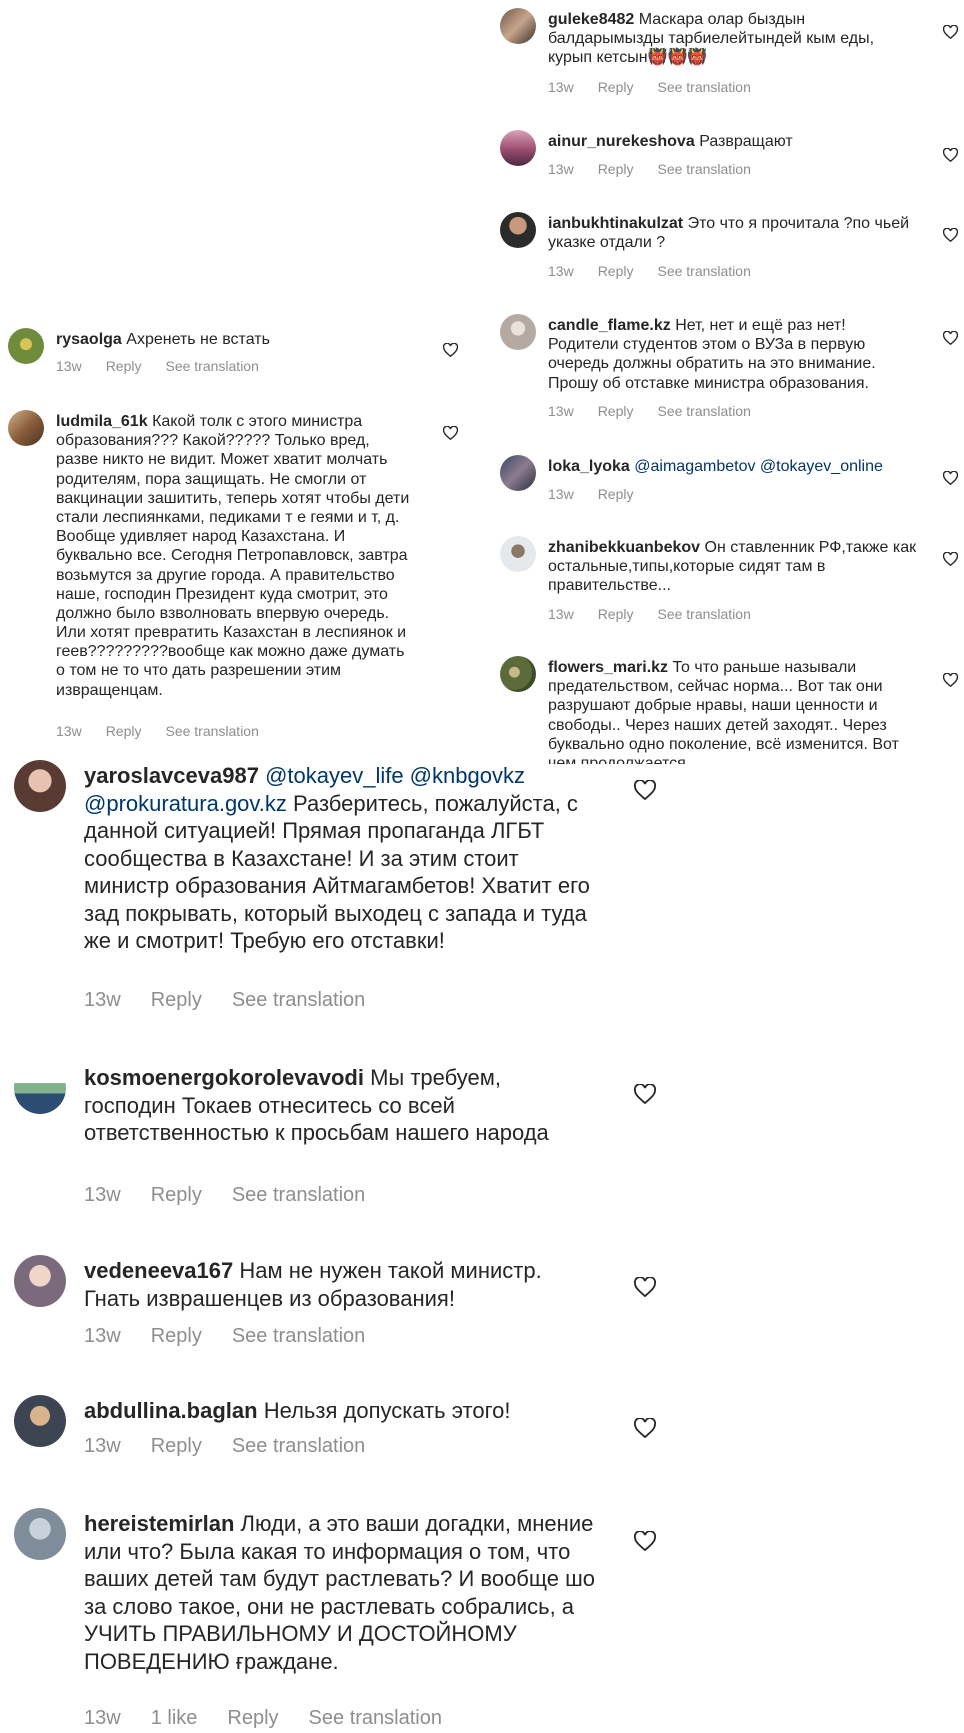  What do you see at coordinates (102, 421) in the screenshot?
I see `username: ludmila_61k` at bounding box center [102, 421].